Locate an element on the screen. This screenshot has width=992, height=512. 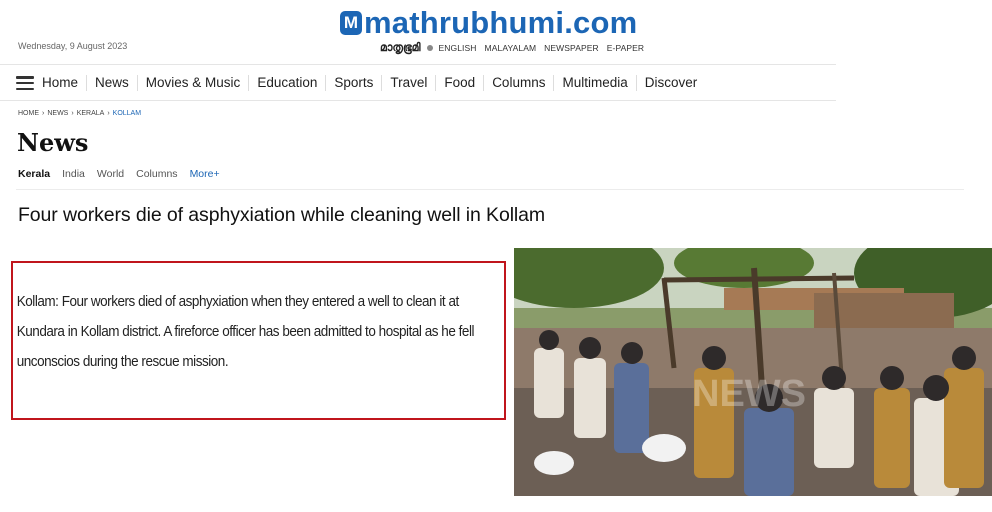
breadcrumb-news: NEWS is located at coordinates (57, 113).